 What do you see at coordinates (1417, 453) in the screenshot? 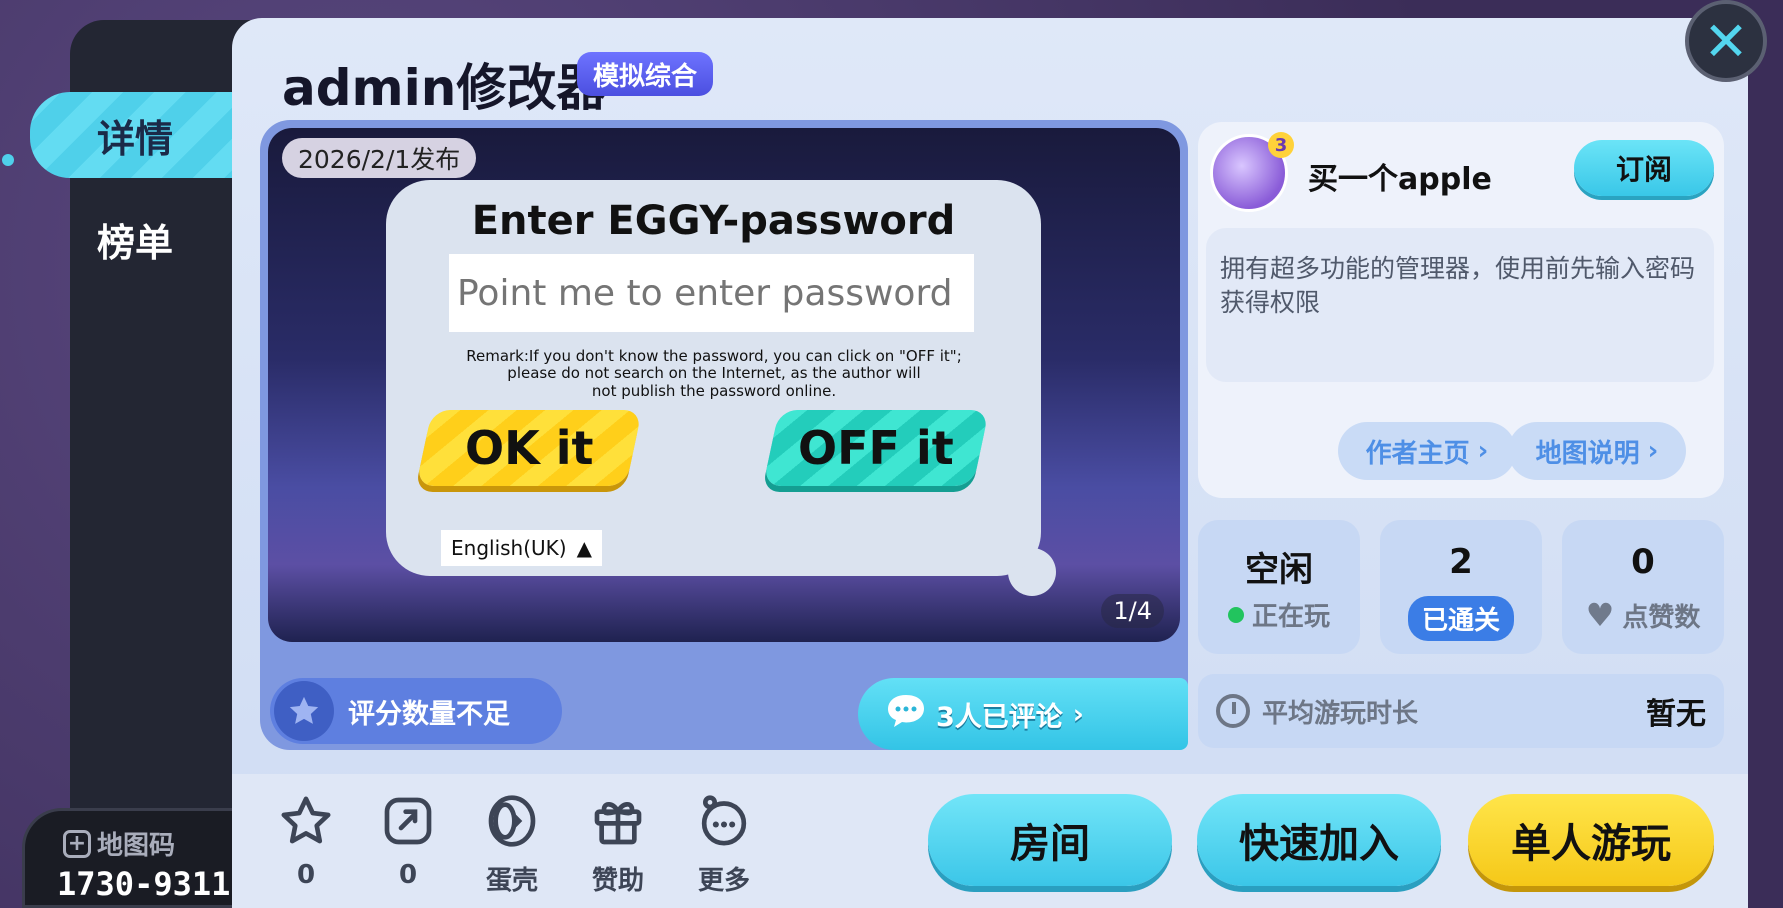
I see `author-page-label: 作者主页` at bounding box center [1417, 453].